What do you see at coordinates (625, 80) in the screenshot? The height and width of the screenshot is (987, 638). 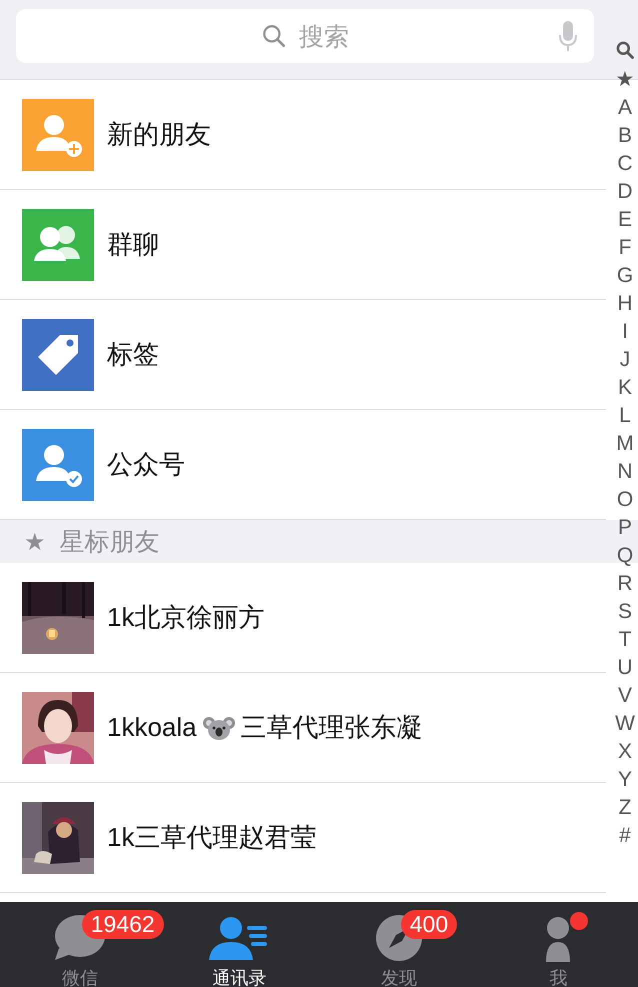 I see `index-letter: ★` at bounding box center [625, 80].